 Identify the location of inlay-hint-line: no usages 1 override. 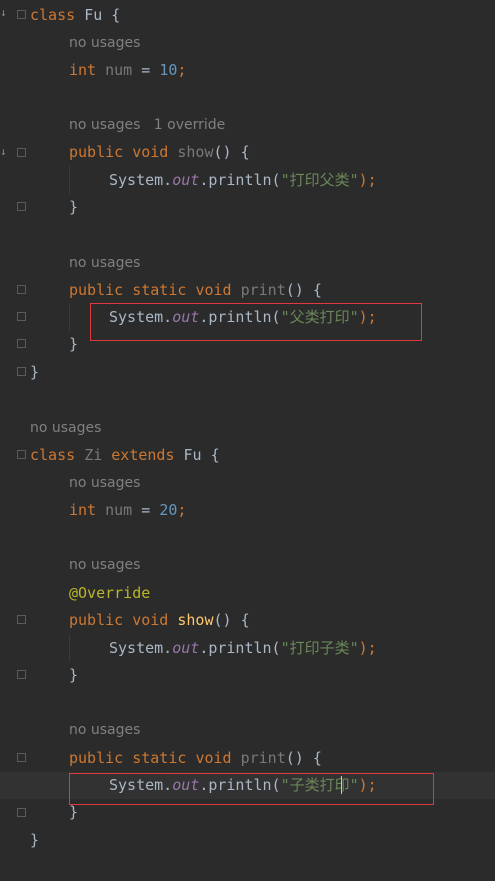
(247, 125).